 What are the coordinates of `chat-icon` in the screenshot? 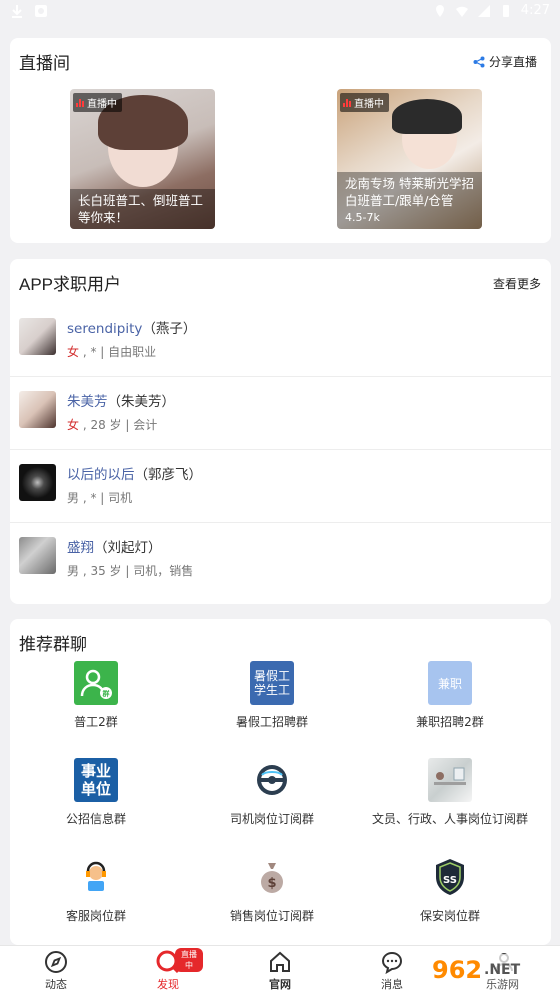 It's located at (392, 962).